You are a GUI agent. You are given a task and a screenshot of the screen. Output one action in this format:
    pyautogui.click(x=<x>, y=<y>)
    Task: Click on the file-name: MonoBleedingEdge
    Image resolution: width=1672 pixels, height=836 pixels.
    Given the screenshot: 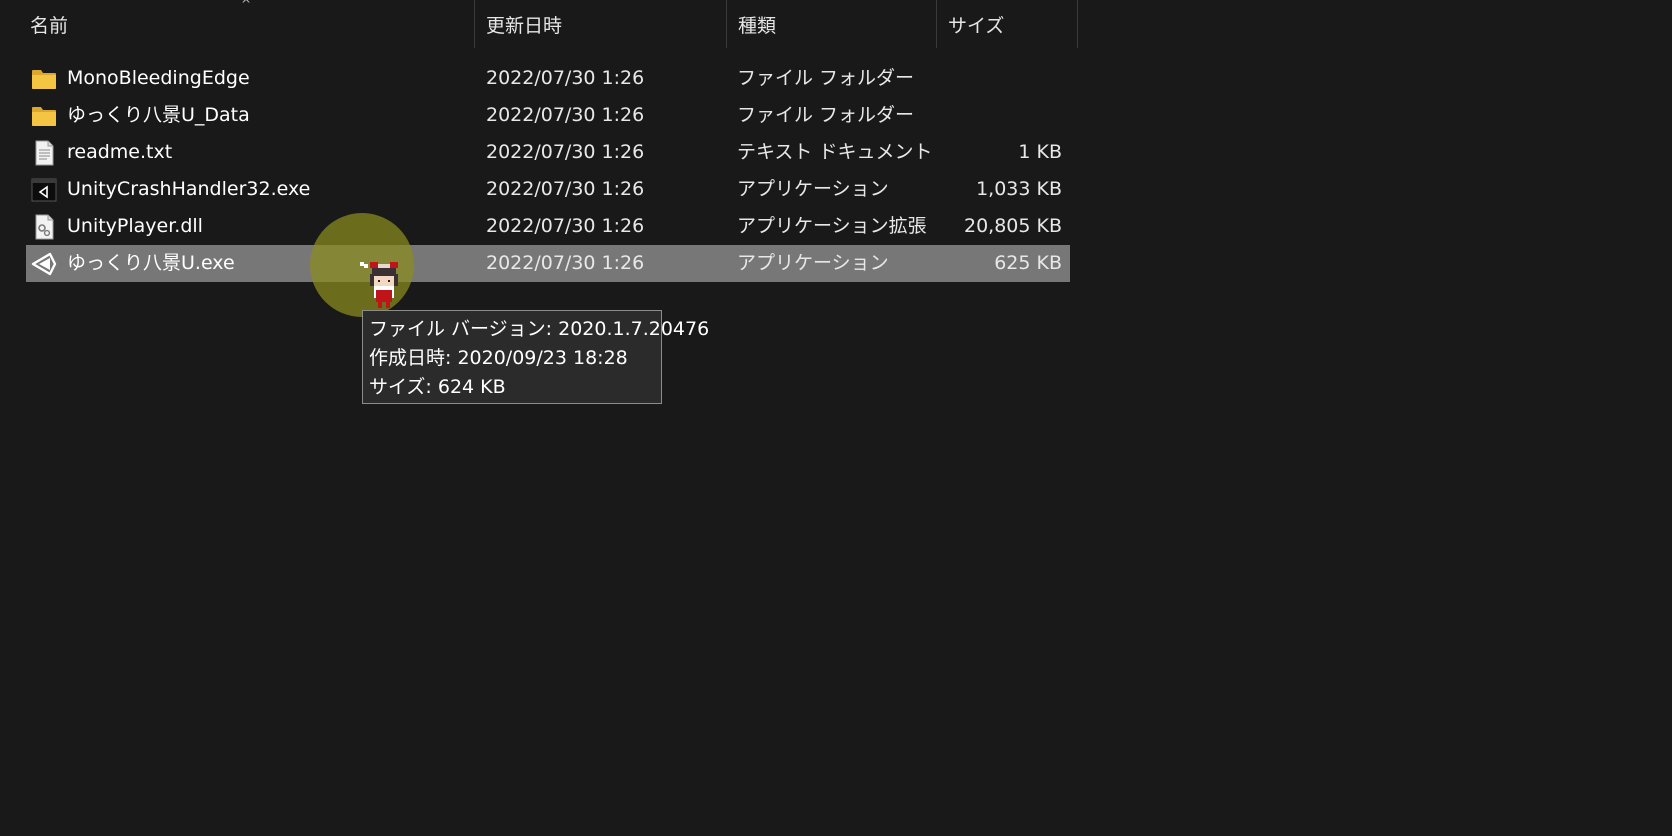 What is the action you would take?
    pyautogui.click(x=158, y=78)
    